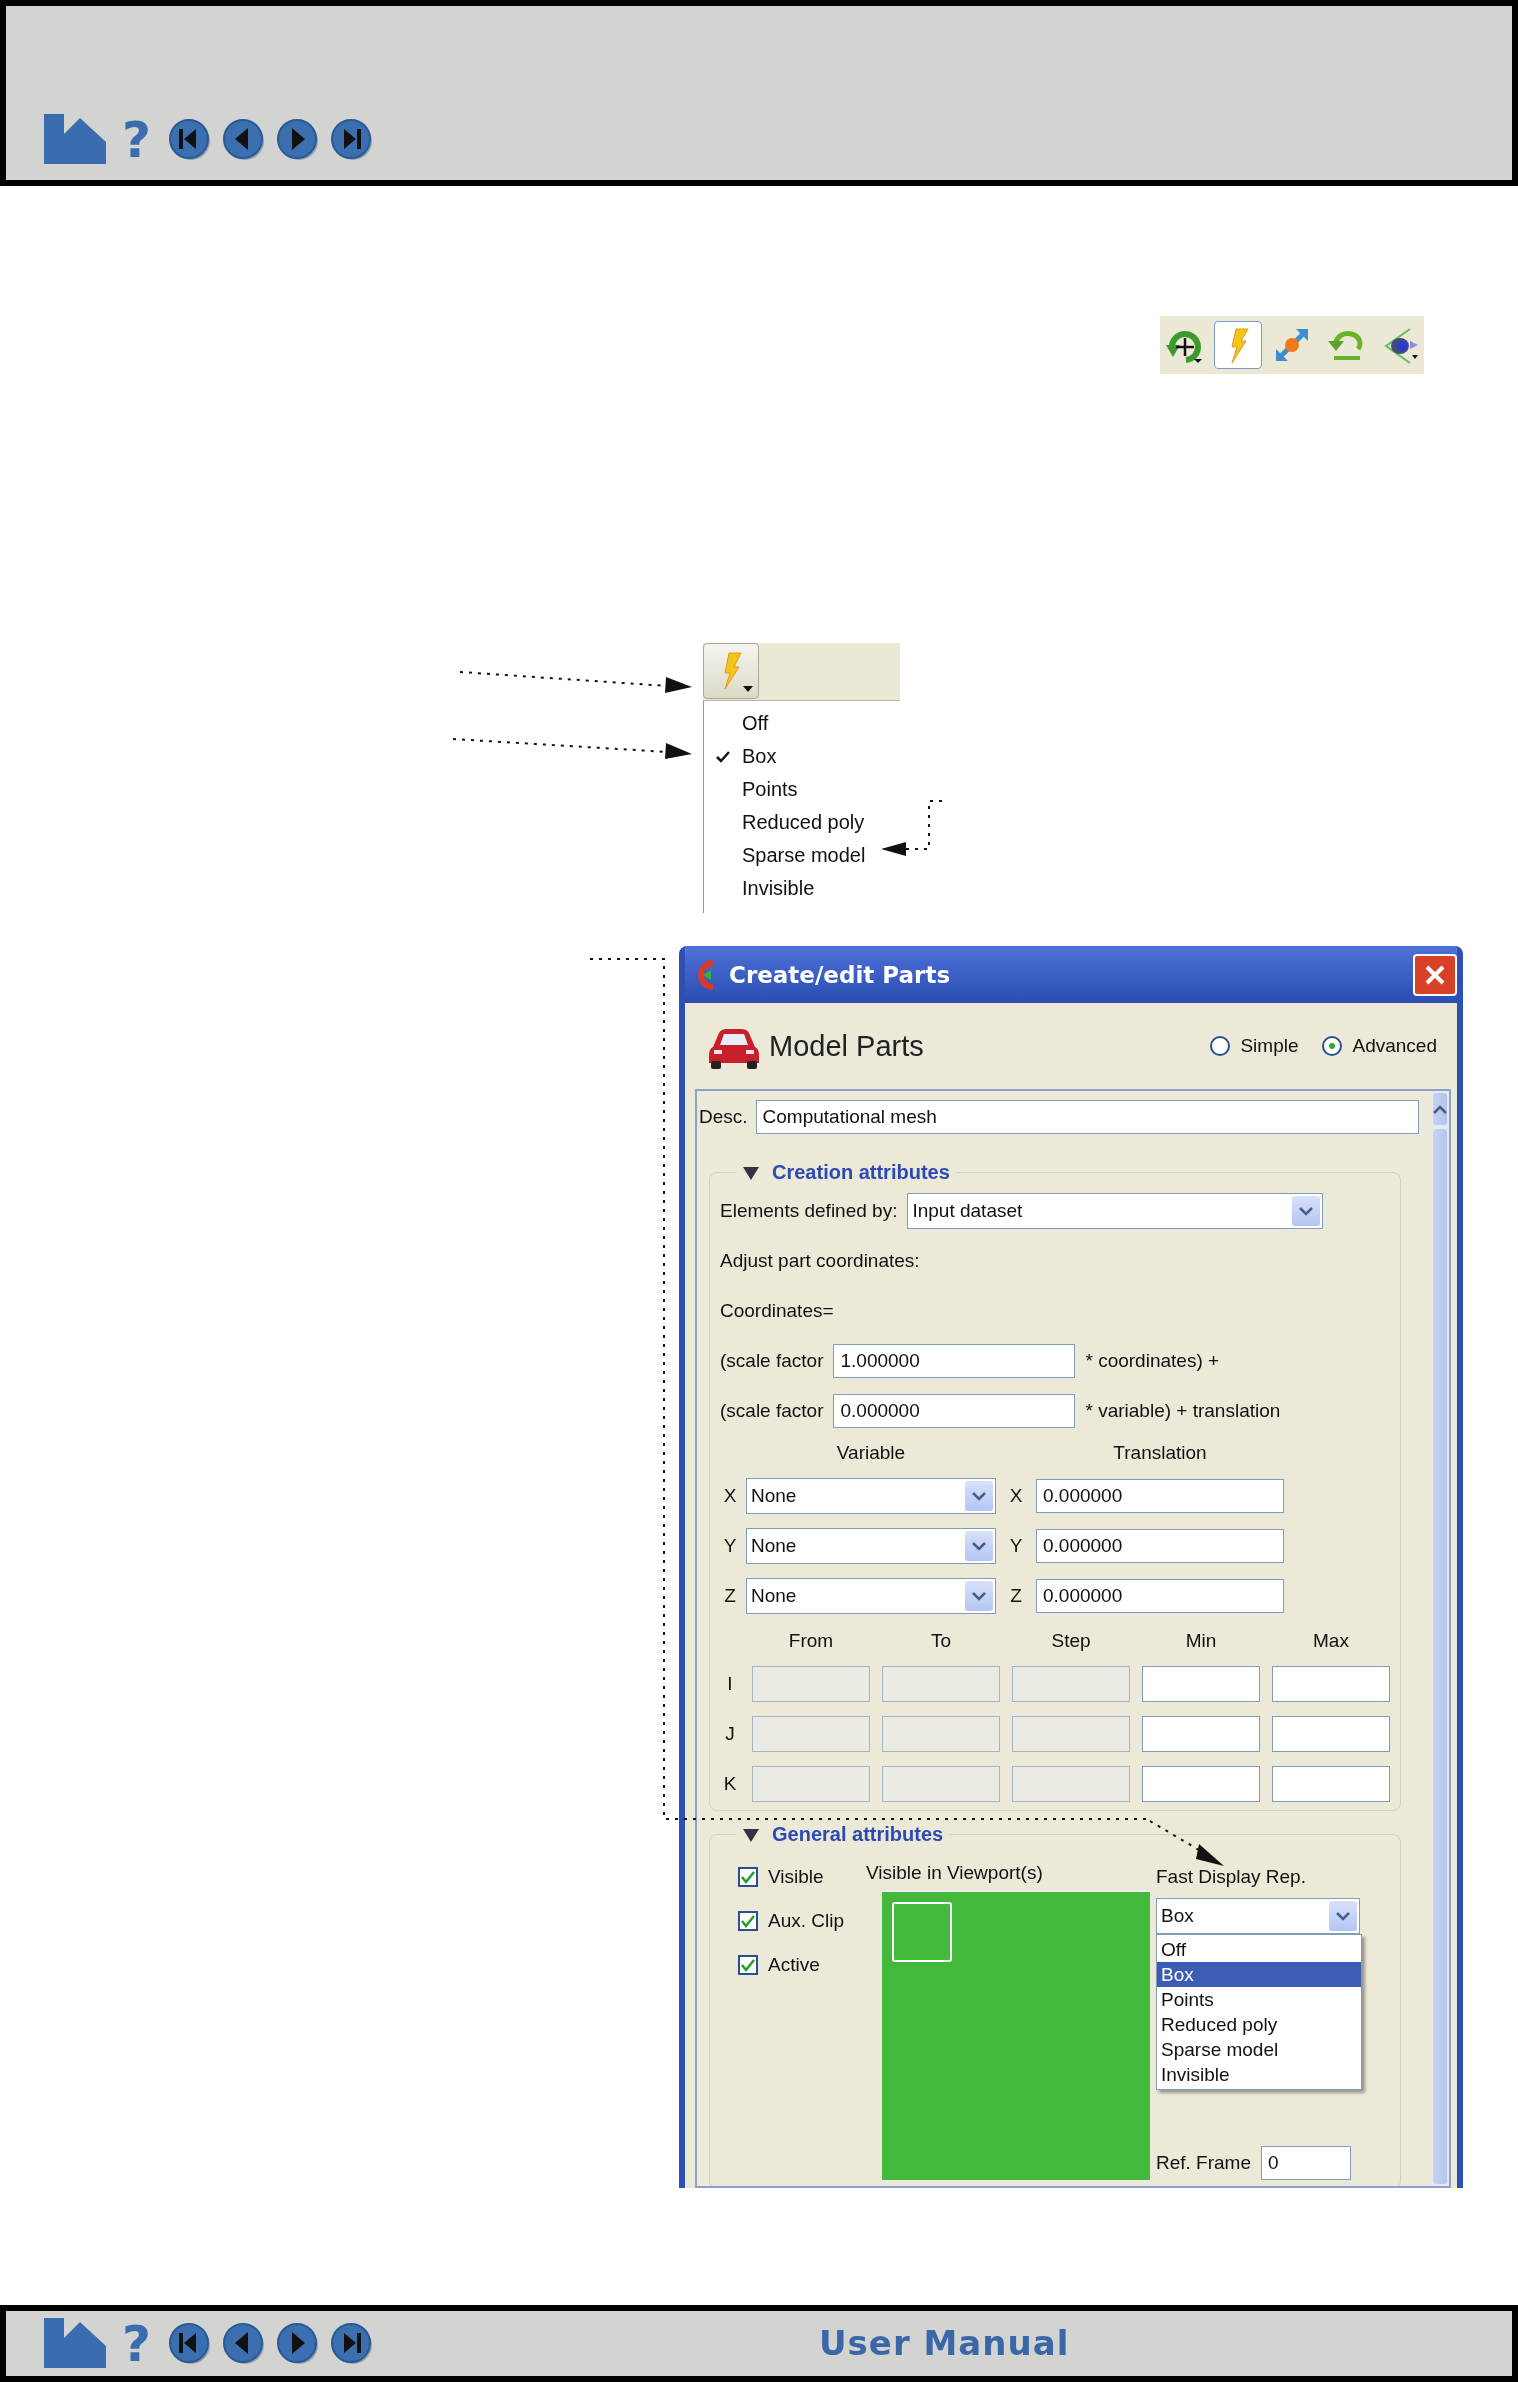 Image resolution: width=1518 pixels, height=2382 pixels. What do you see at coordinates (723, 1117) in the screenshot?
I see `field-label: Desc.` at bounding box center [723, 1117].